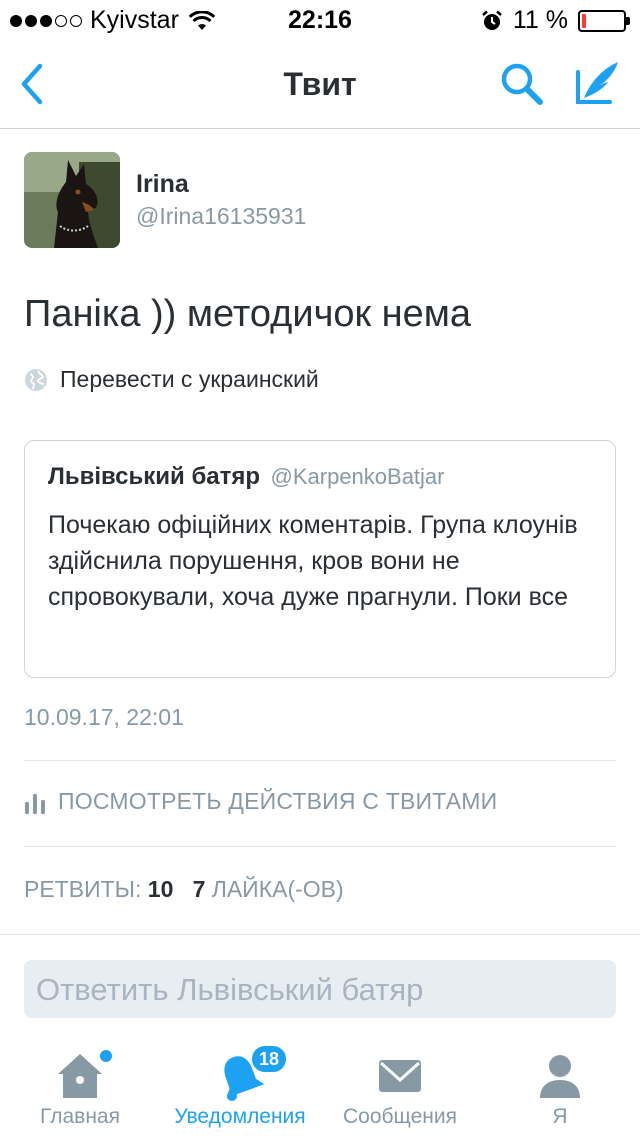  What do you see at coordinates (278, 801) in the screenshot?
I see `view-tweet-activity-label: ПОСМОТРЕТЬ ДЕЙСТВИЯ С ТВИТАМИ` at bounding box center [278, 801].